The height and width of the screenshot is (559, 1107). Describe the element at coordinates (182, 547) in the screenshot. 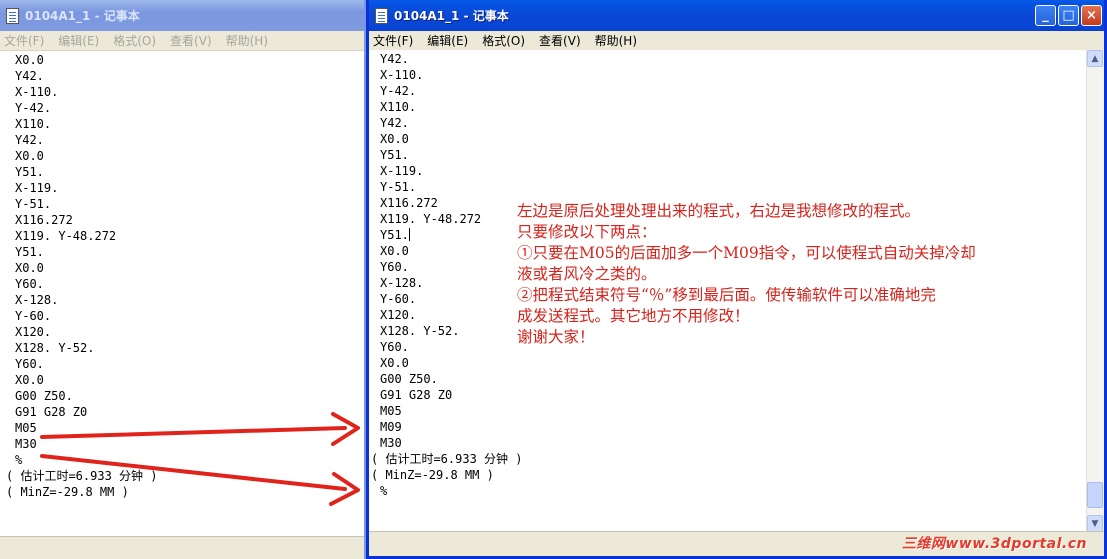

I see `left-statusbar` at that location.